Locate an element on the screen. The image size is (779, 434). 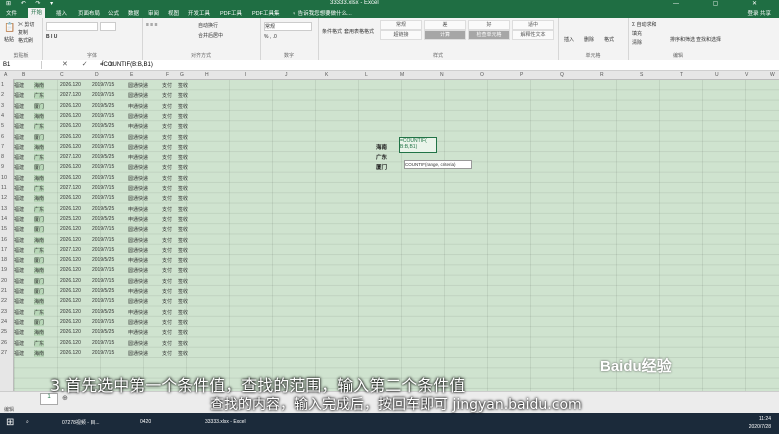
windows-start-icon: ⊞ is located at coordinates (12, 423).